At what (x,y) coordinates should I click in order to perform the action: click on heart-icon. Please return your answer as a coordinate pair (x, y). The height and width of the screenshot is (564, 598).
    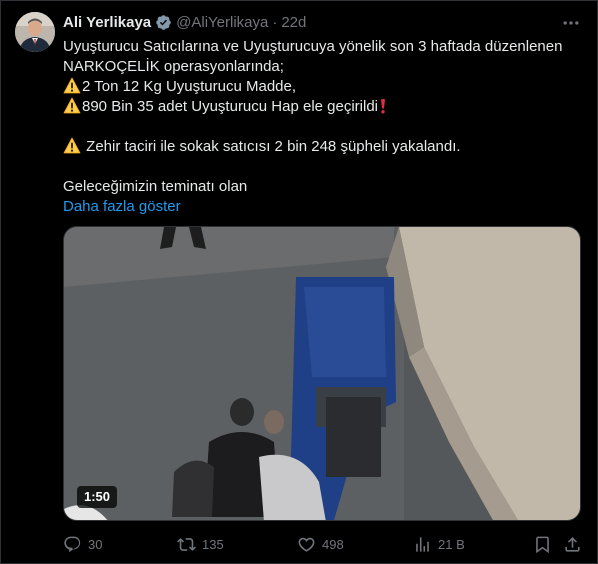
    Looking at the image, I should click on (306, 544).